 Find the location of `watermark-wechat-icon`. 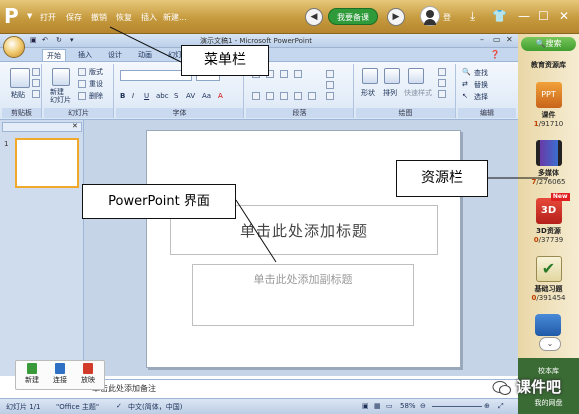

watermark-wechat-icon is located at coordinates (501, 388).